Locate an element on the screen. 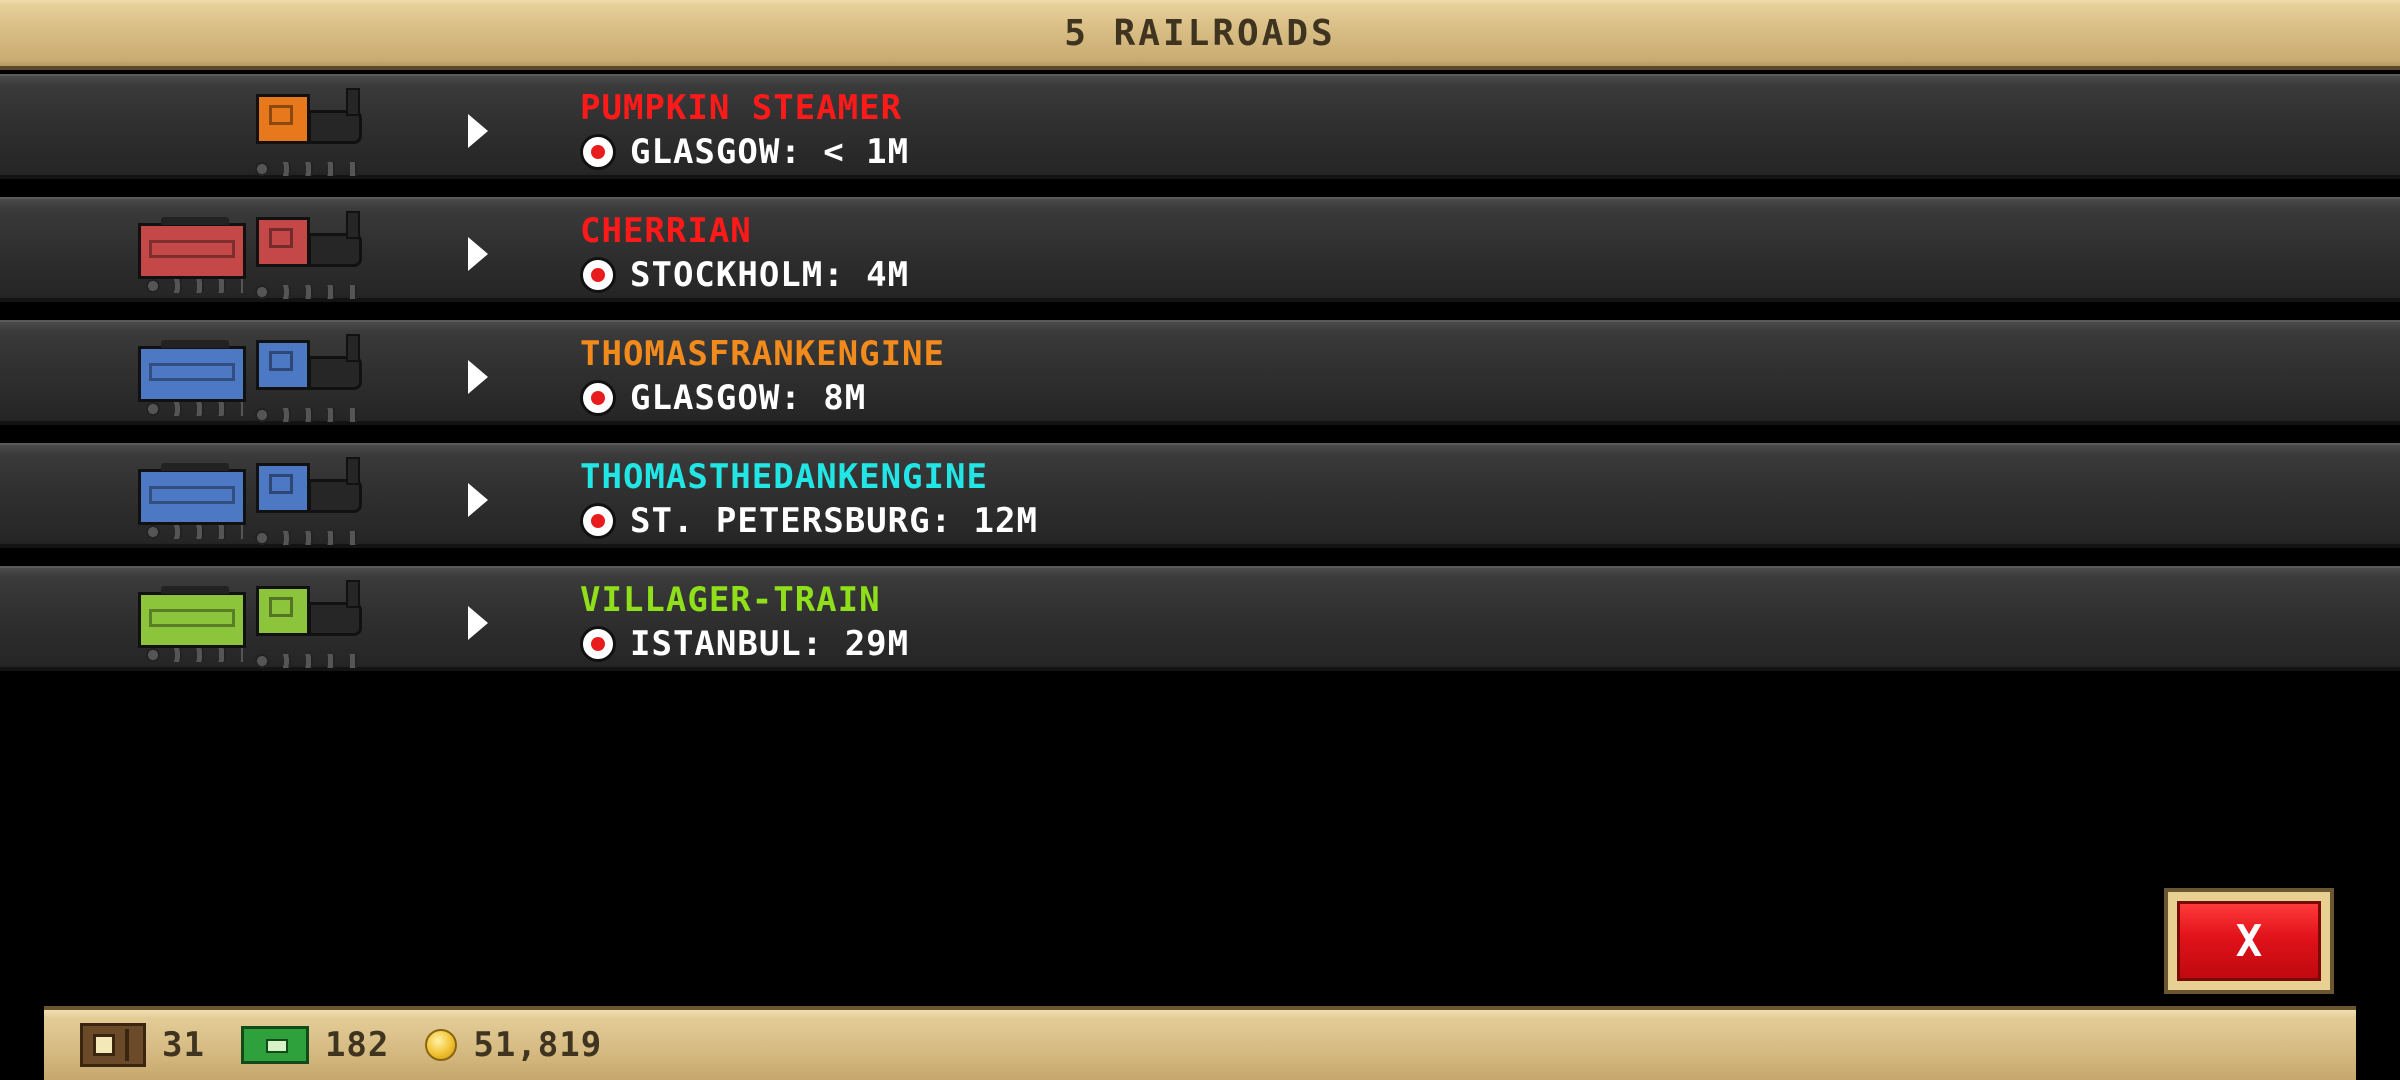 The height and width of the screenshot is (1080, 2400). railroad-row-pumpkin-steamer: PUMPKIN STEAMER GLASGOW: < 1M is located at coordinates (1200, 133).